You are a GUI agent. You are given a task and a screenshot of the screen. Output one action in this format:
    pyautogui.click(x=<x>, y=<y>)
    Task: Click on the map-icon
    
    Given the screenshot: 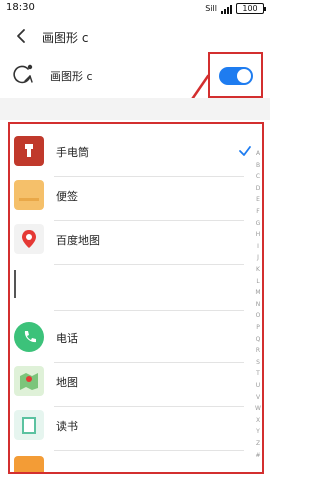 What is the action you would take?
    pyautogui.click(x=29, y=381)
    